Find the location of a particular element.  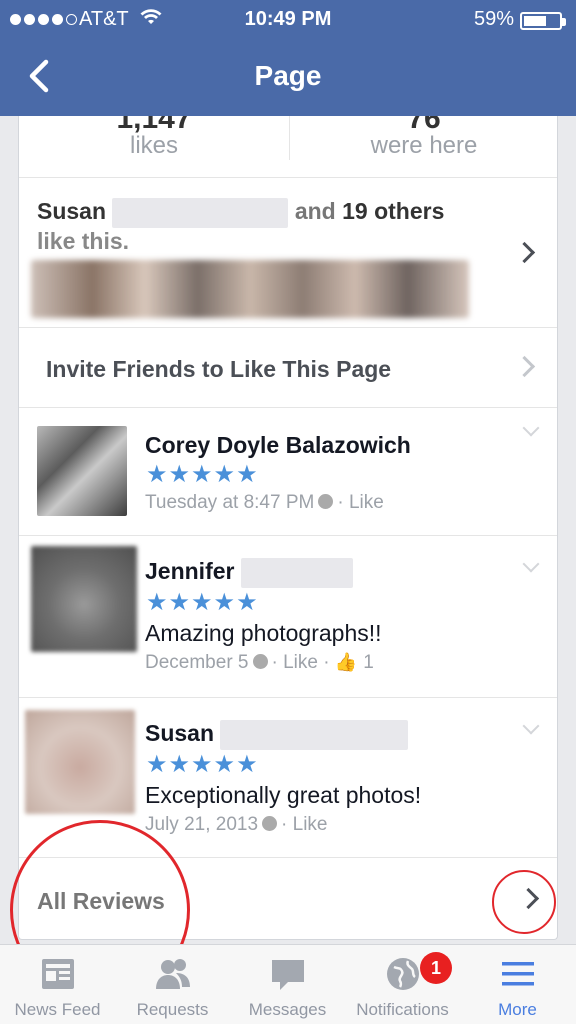

reviewer-name: Jennifer is located at coordinates (249, 573).